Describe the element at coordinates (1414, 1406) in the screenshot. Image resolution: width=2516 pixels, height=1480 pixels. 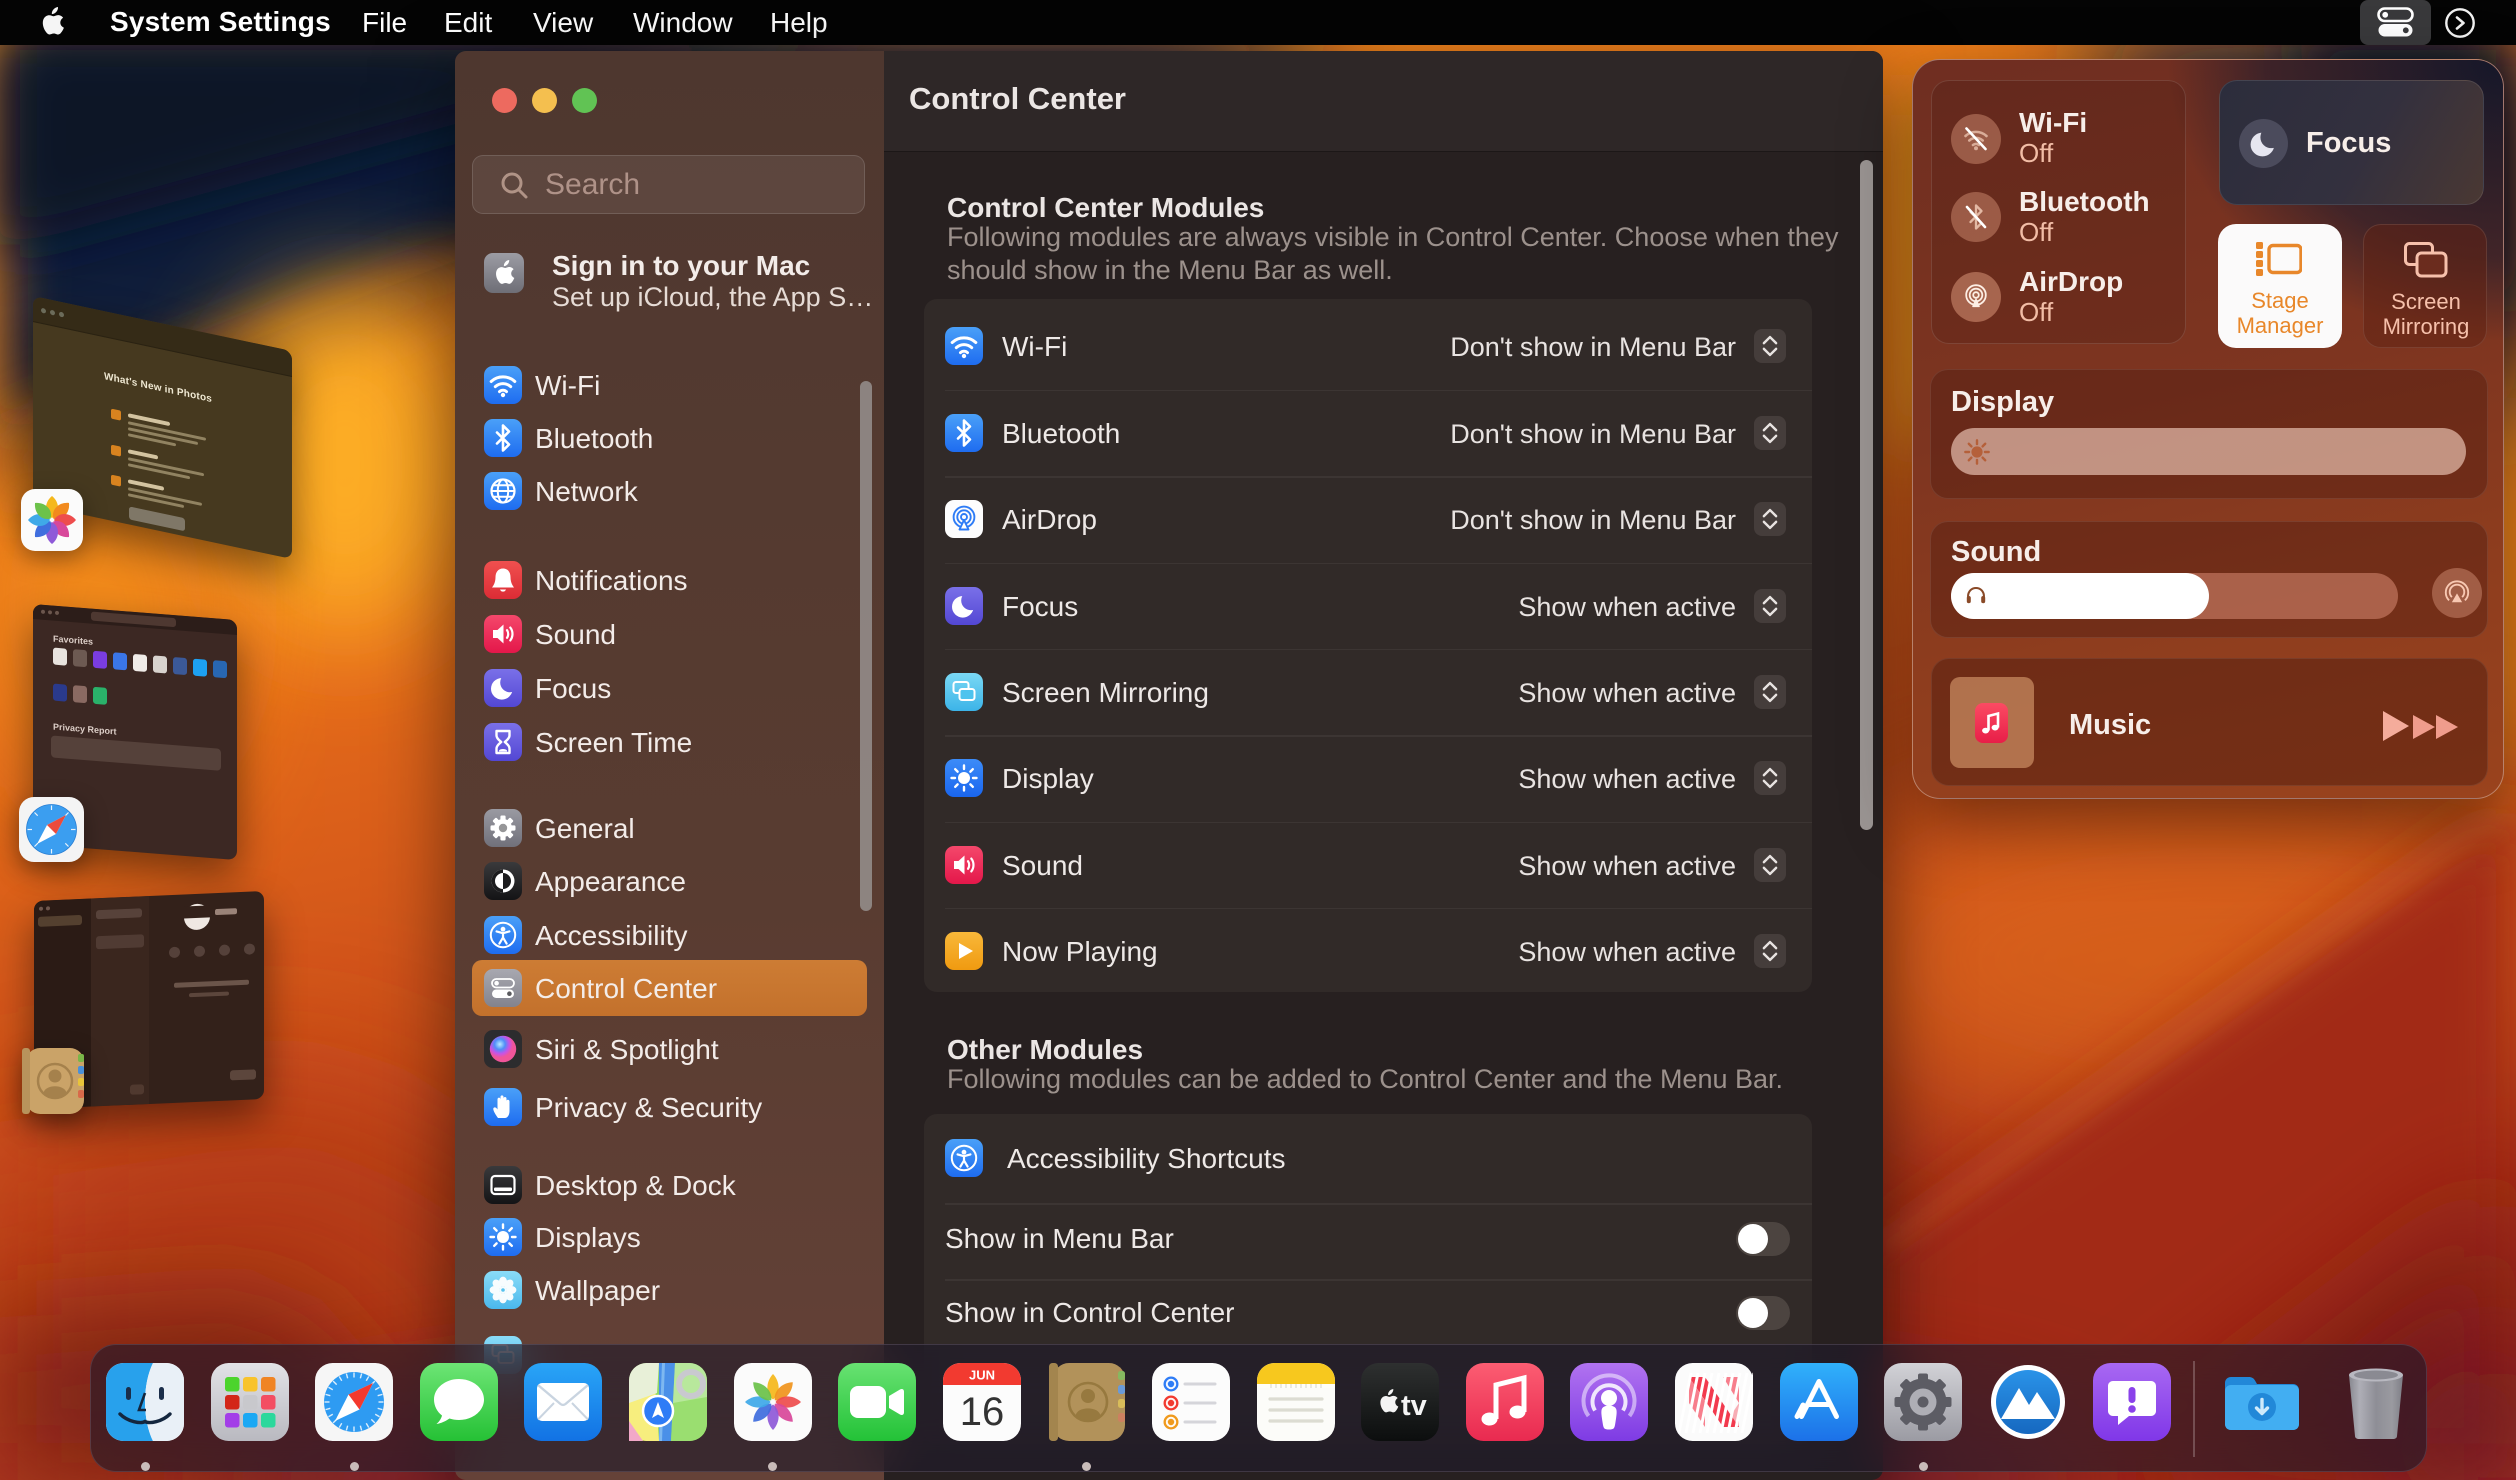
I see `svg-text: tv` at that location.